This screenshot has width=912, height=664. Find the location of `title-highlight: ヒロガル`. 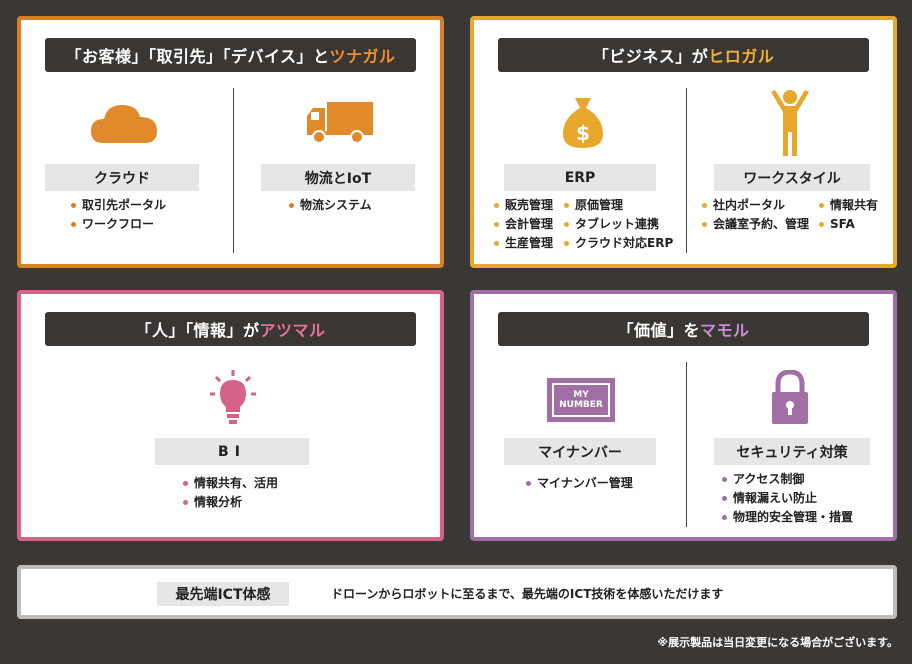

title-highlight: ヒロガル is located at coordinates (741, 56).